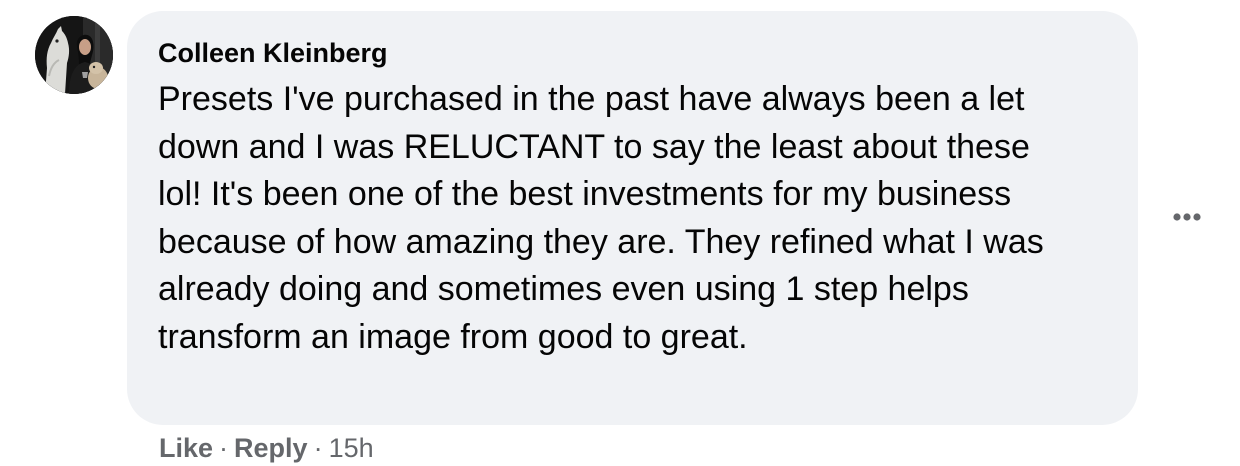 This screenshot has width=1240, height=466. What do you see at coordinates (186, 448) in the screenshot?
I see `like-button: Like` at bounding box center [186, 448].